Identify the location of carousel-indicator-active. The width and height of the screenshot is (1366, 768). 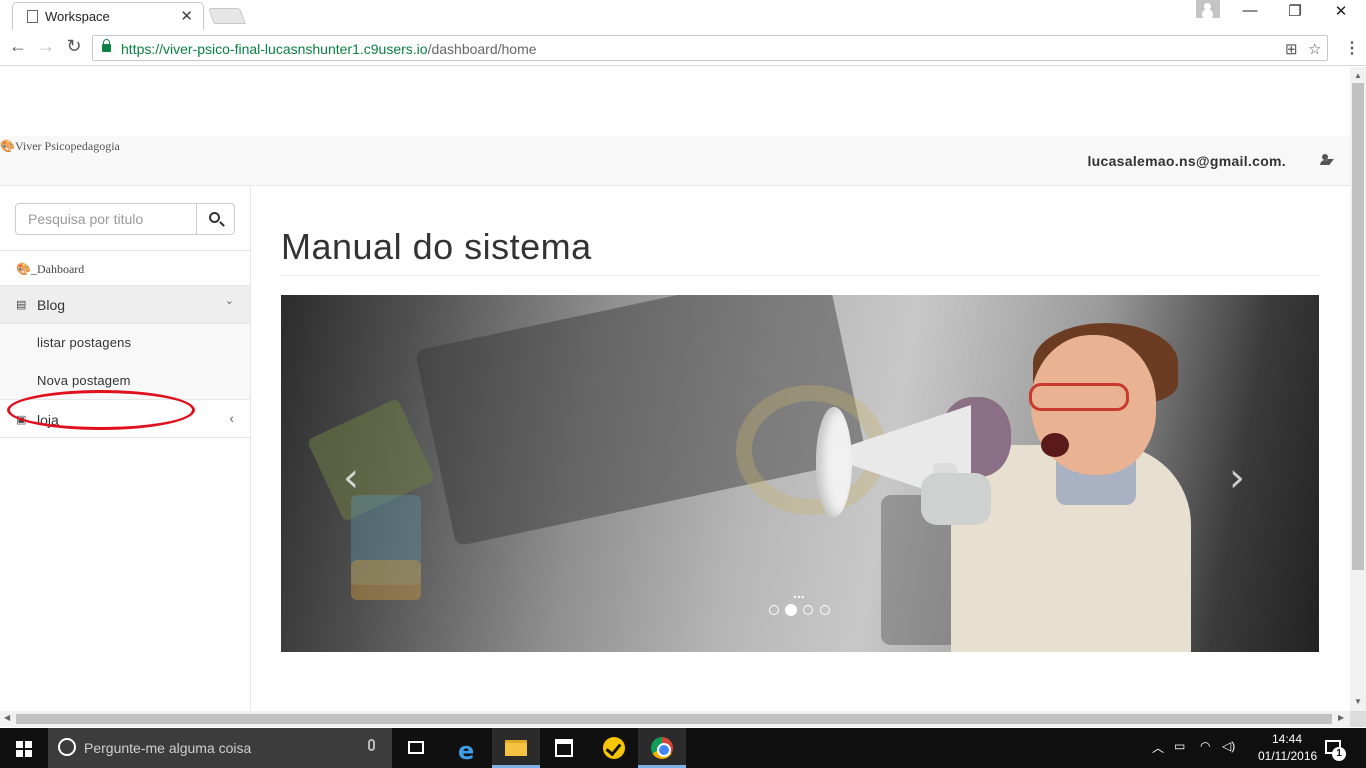
(791, 610).